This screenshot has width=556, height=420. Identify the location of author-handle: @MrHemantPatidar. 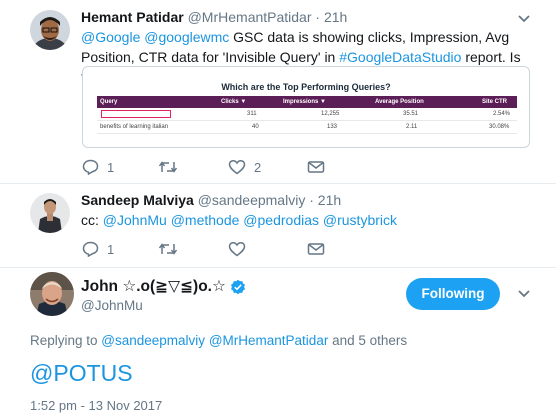
(250, 17).